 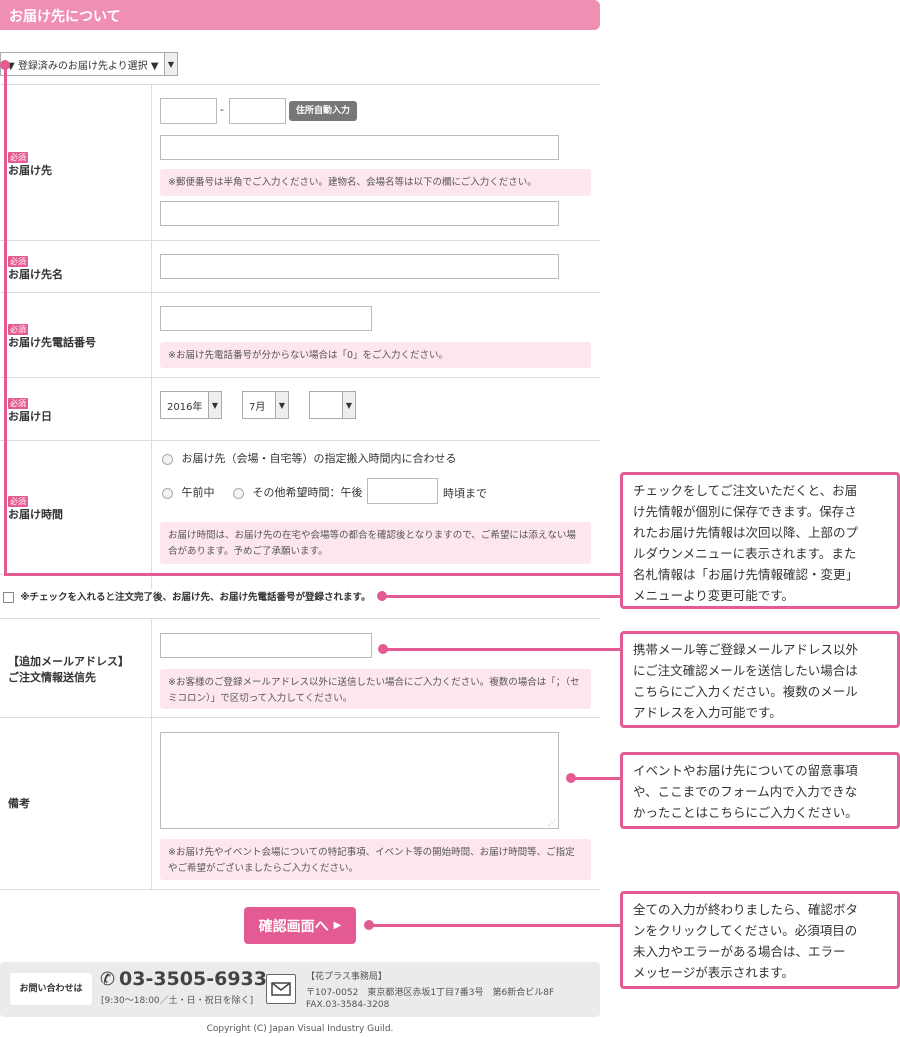 I want to click on address-line-2-input, so click(x=359, y=213).